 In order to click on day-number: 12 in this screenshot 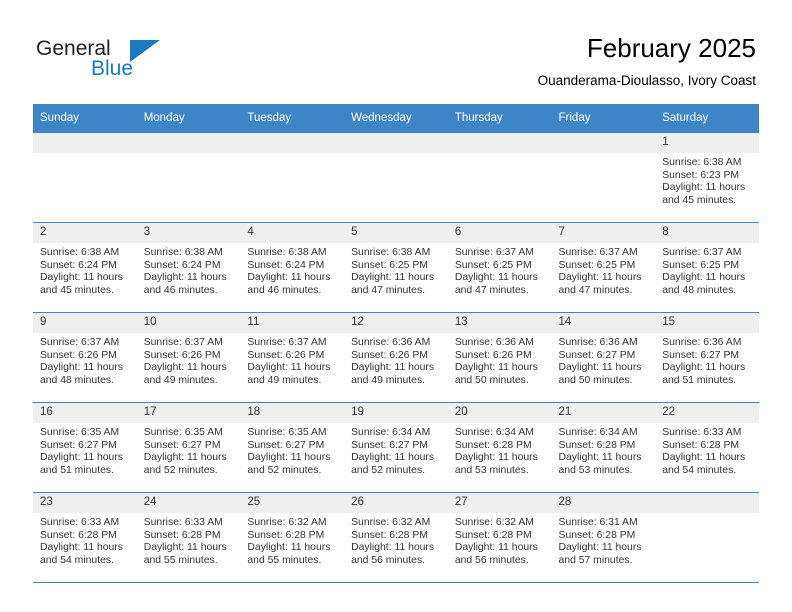, I will do `click(396, 323)`.